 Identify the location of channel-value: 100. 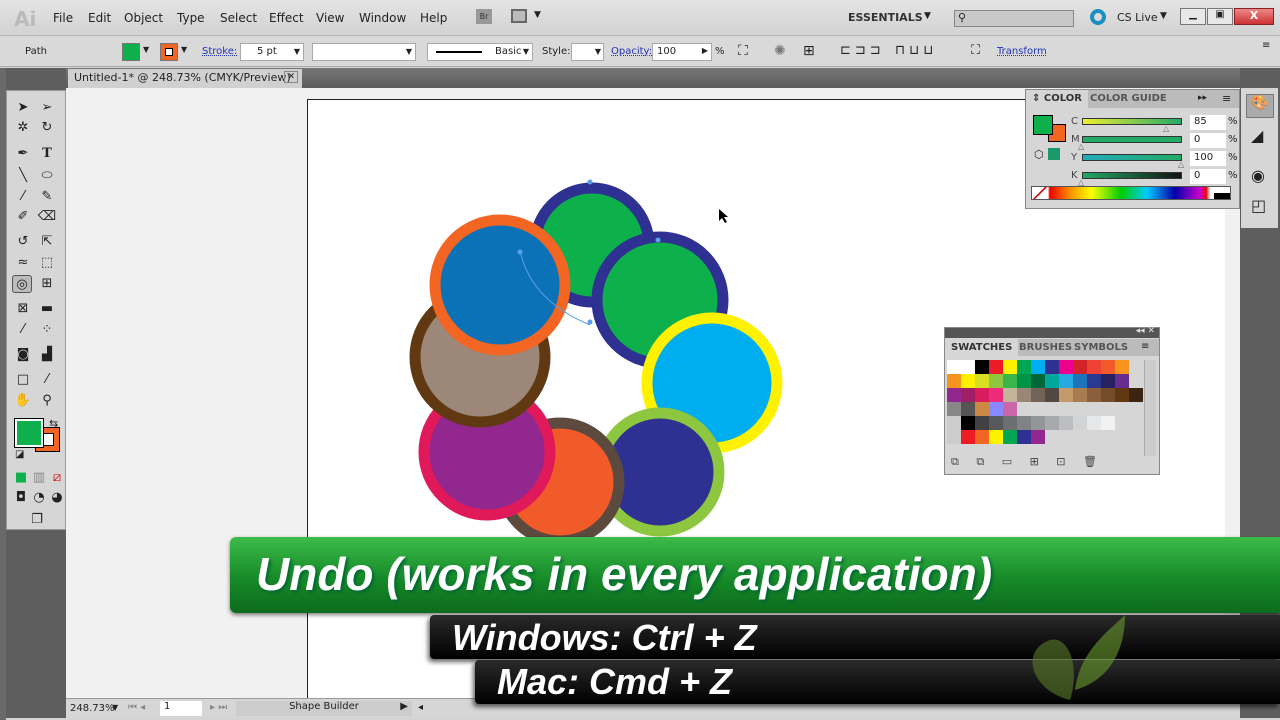
(1208, 158).